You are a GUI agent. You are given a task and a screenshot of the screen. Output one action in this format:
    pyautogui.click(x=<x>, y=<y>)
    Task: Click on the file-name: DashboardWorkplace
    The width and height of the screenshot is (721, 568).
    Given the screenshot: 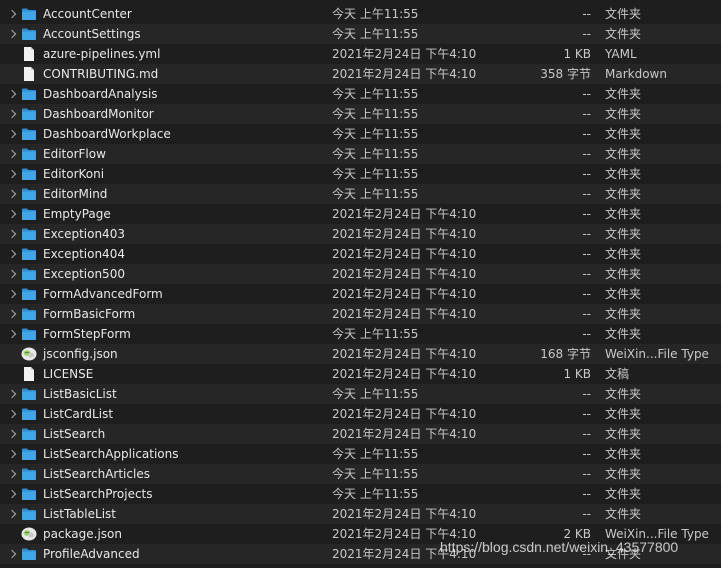 What is the action you would take?
    pyautogui.click(x=107, y=134)
    